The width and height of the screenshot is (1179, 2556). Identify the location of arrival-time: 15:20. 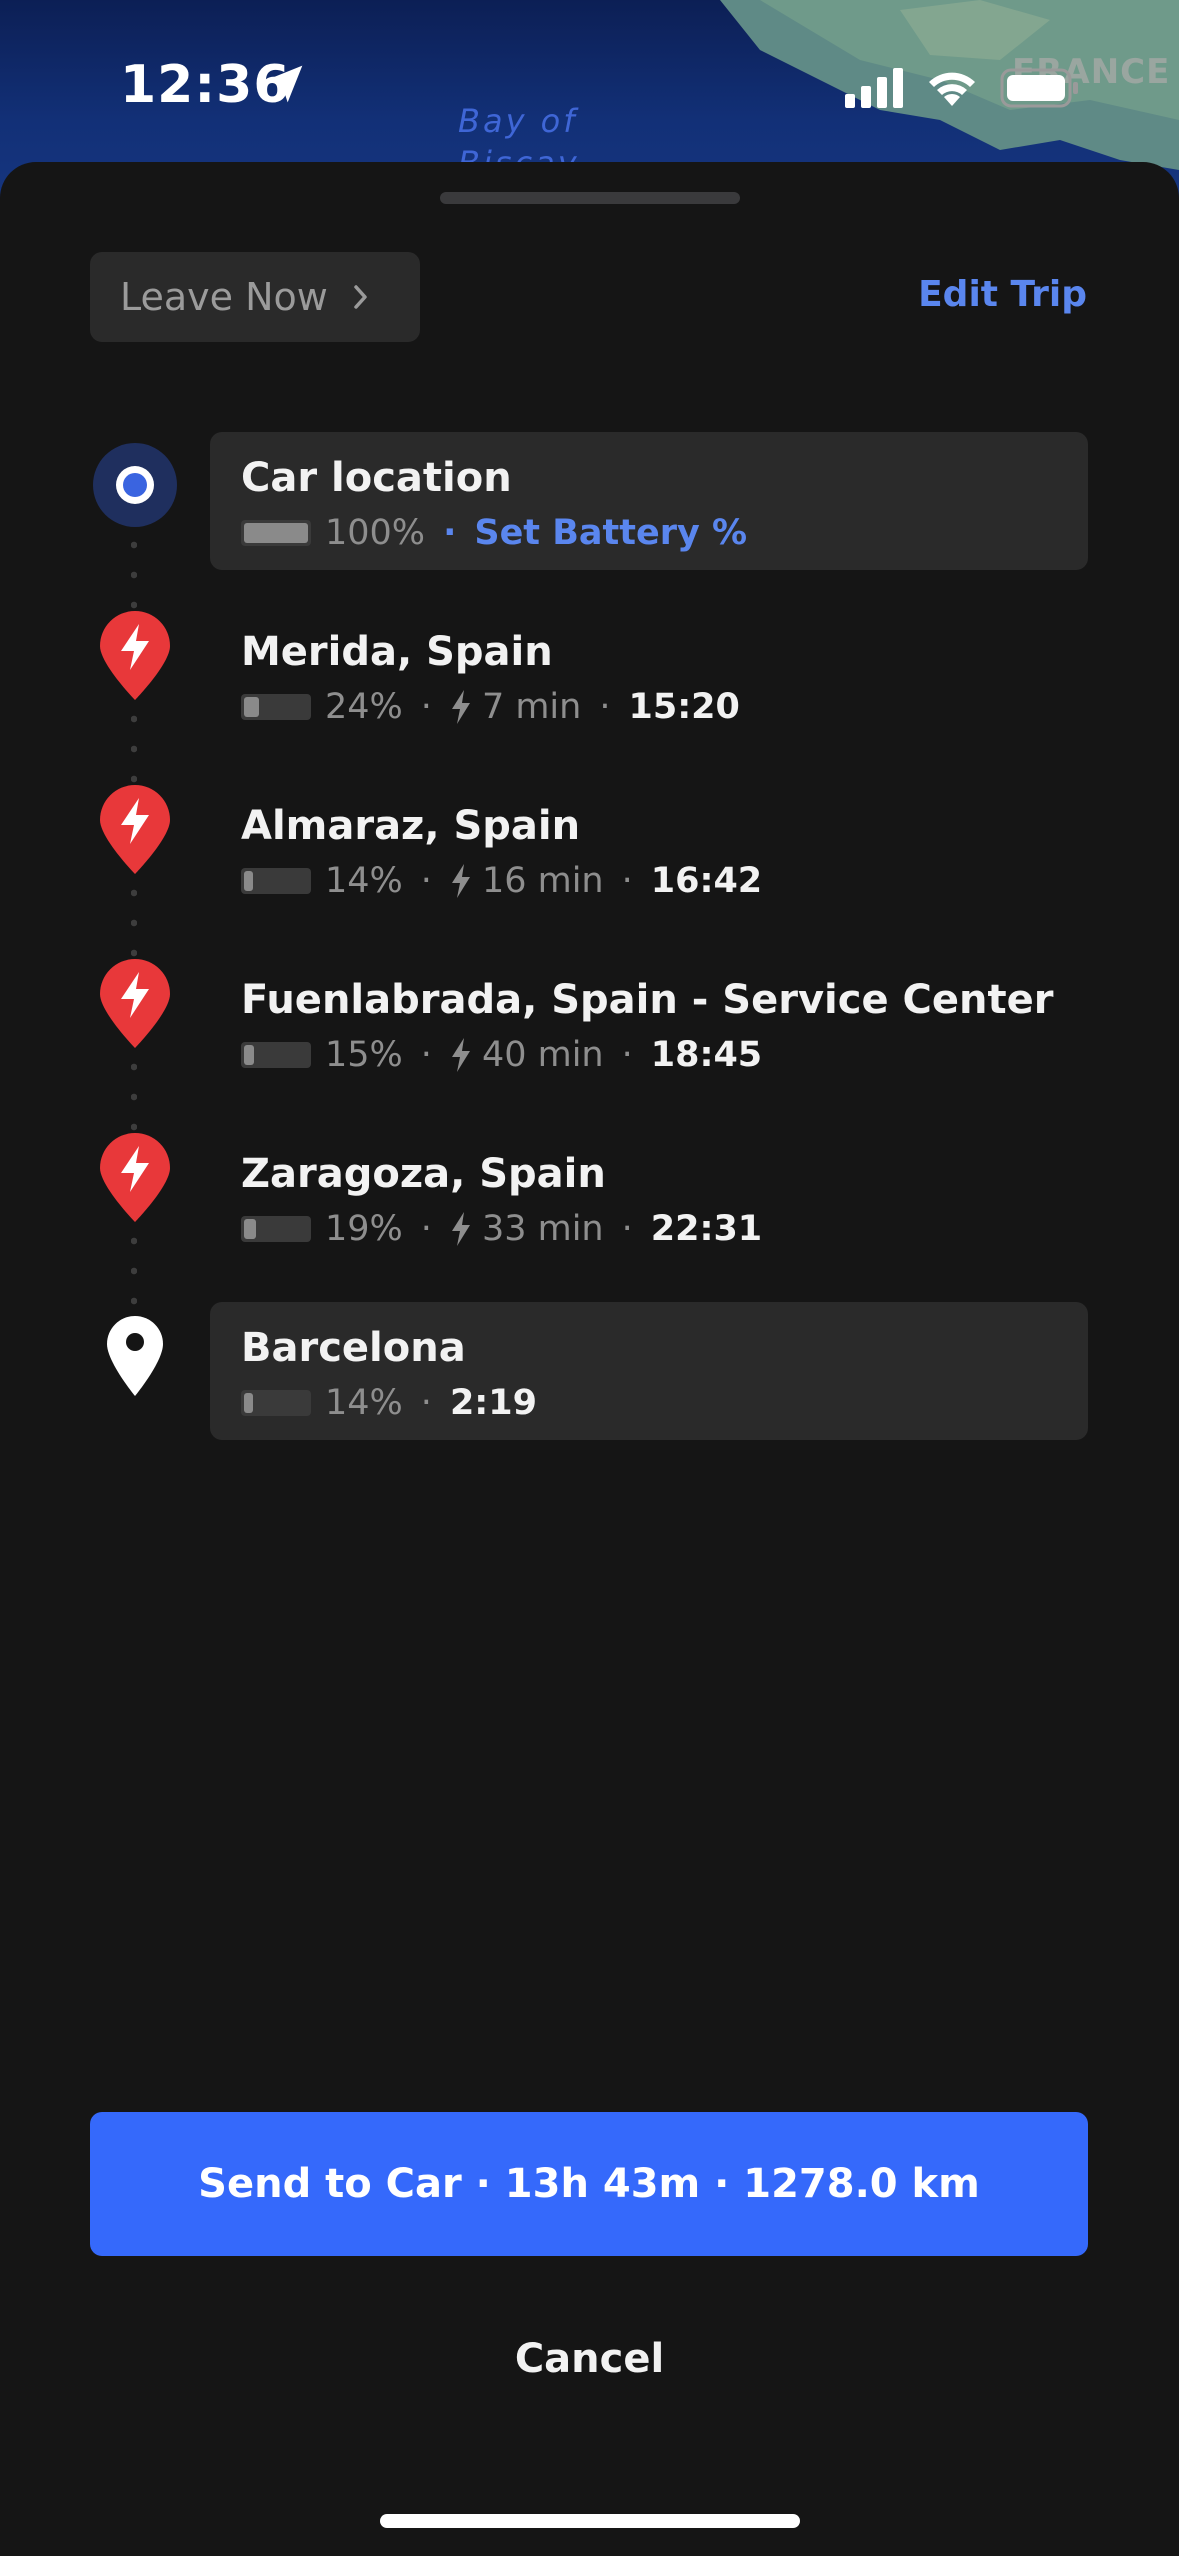
(684, 707).